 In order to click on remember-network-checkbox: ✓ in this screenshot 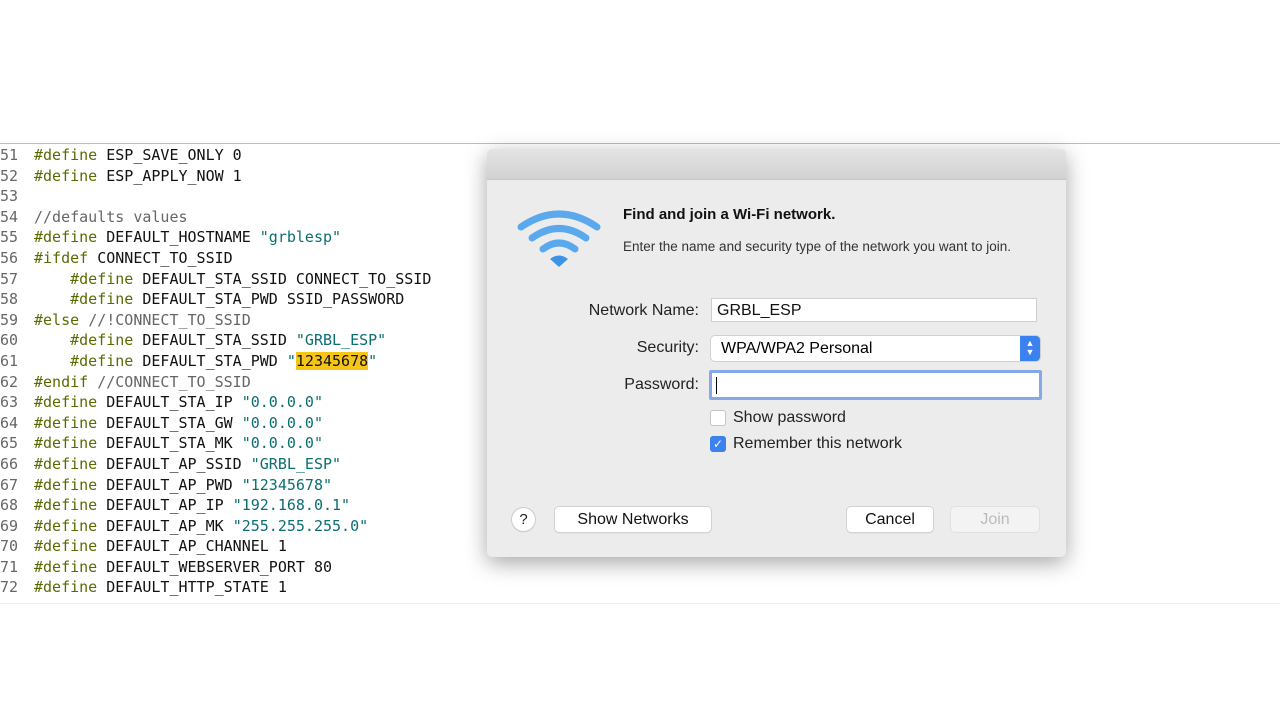, I will do `click(718, 444)`.